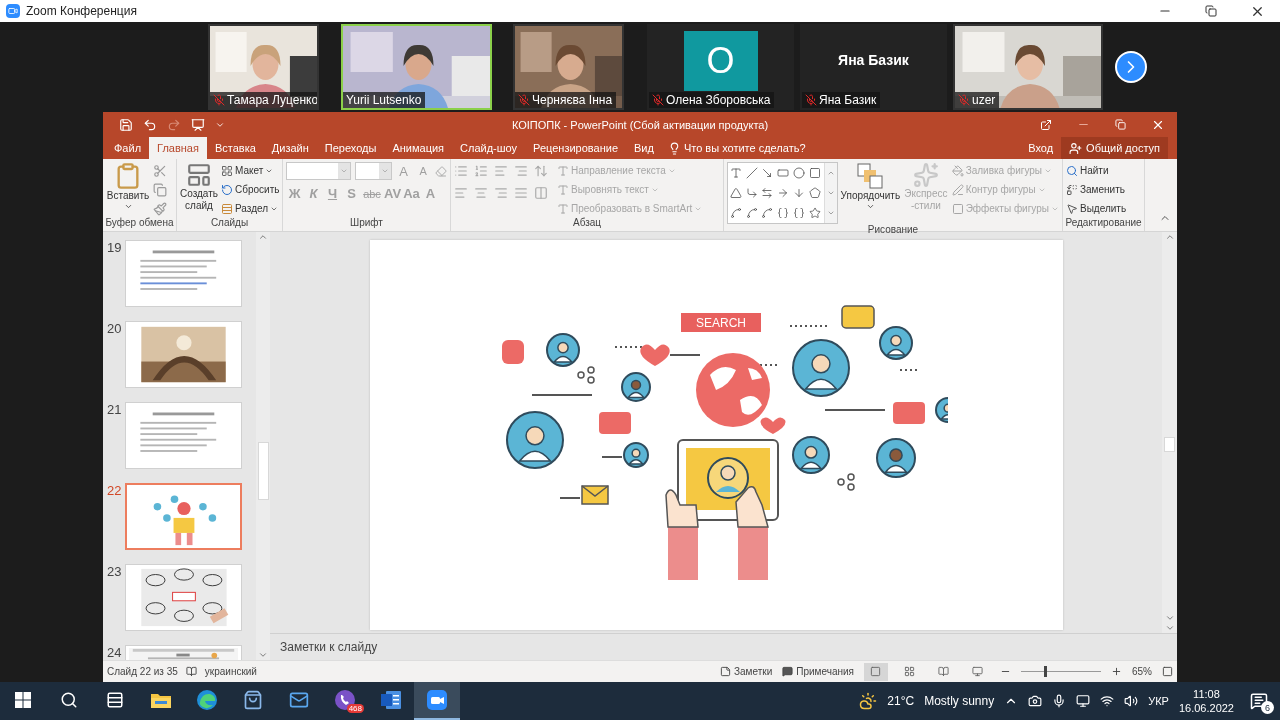 This screenshot has height=720, width=1280. I want to click on format-painter-icon, so click(160, 208).